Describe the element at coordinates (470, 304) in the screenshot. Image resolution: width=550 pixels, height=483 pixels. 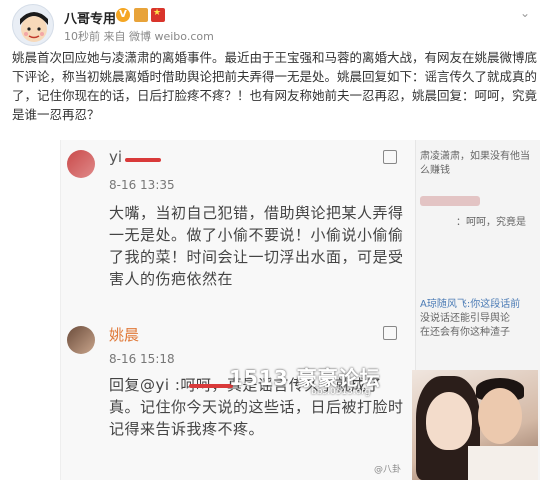
I see `side-comment-text: A琼随风飞:你这段话前` at that location.